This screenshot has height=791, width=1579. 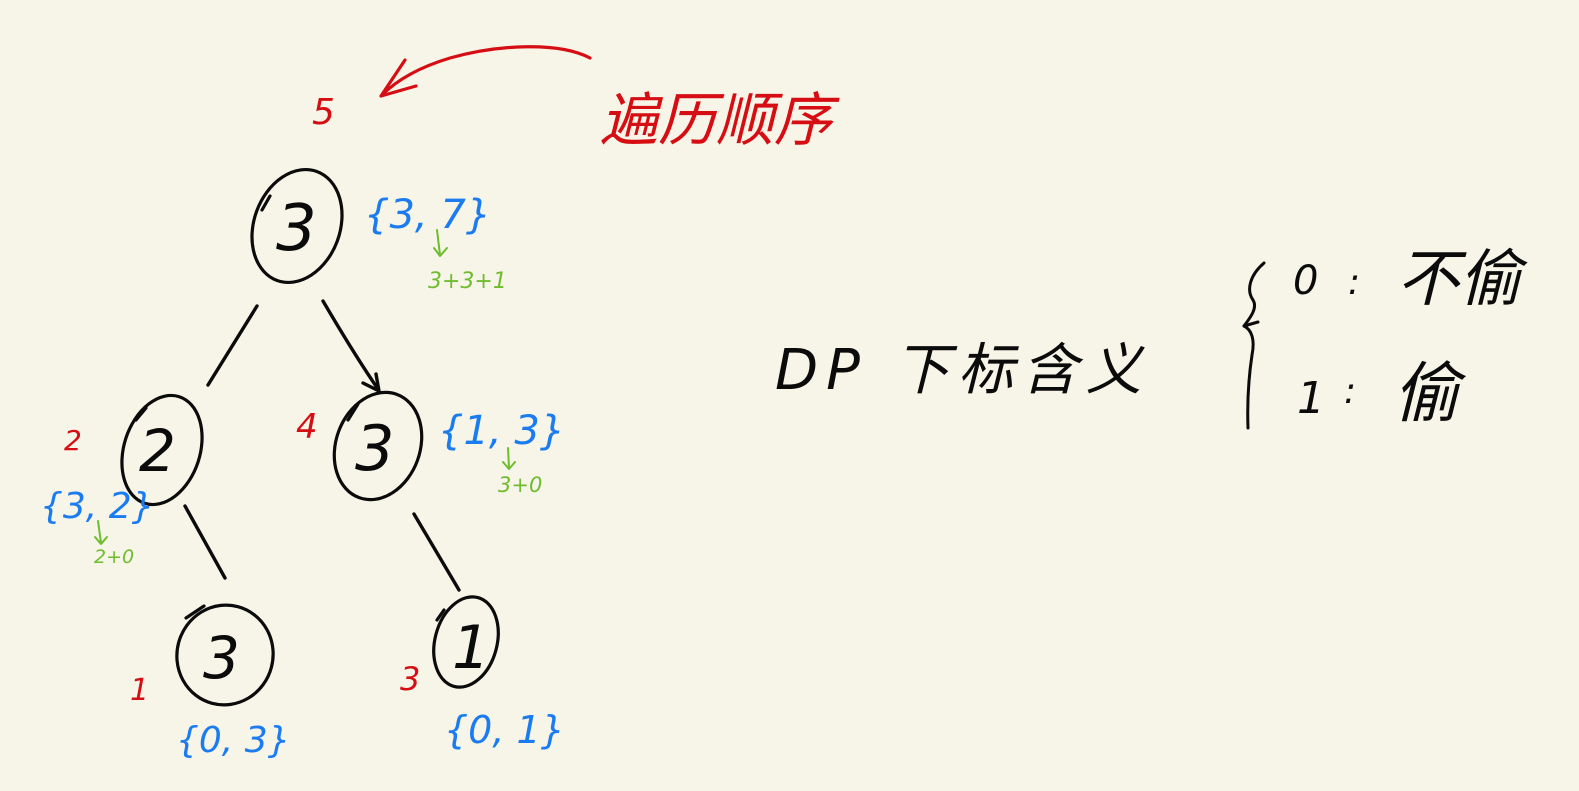 I want to click on node-root-order: 5, so click(x=323, y=112).